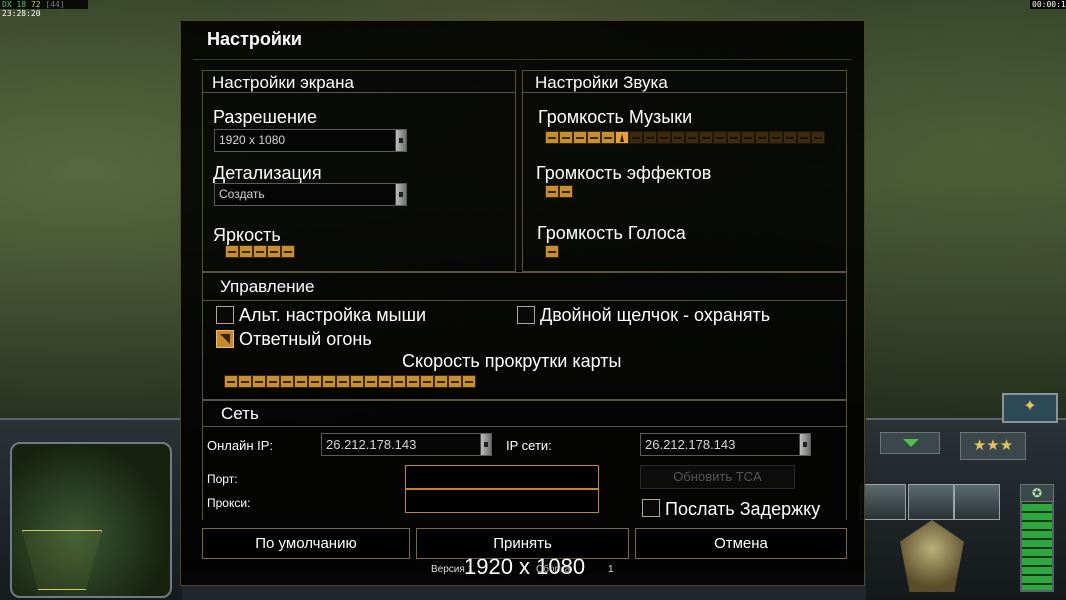 The height and width of the screenshot is (600, 1066). I want to click on double-click-checkbox, so click(526, 315).